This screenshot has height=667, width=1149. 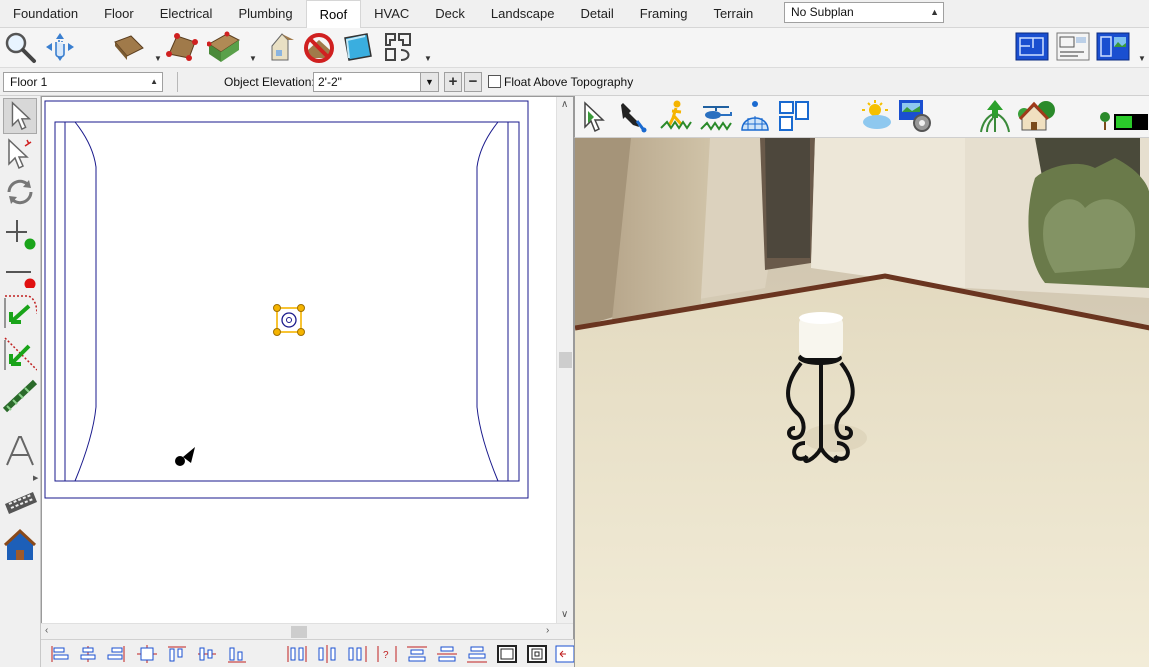 What do you see at coordinates (46, 630) in the screenshot?
I see `scroll-left-icon: ‹` at bounding box center [46, 630].